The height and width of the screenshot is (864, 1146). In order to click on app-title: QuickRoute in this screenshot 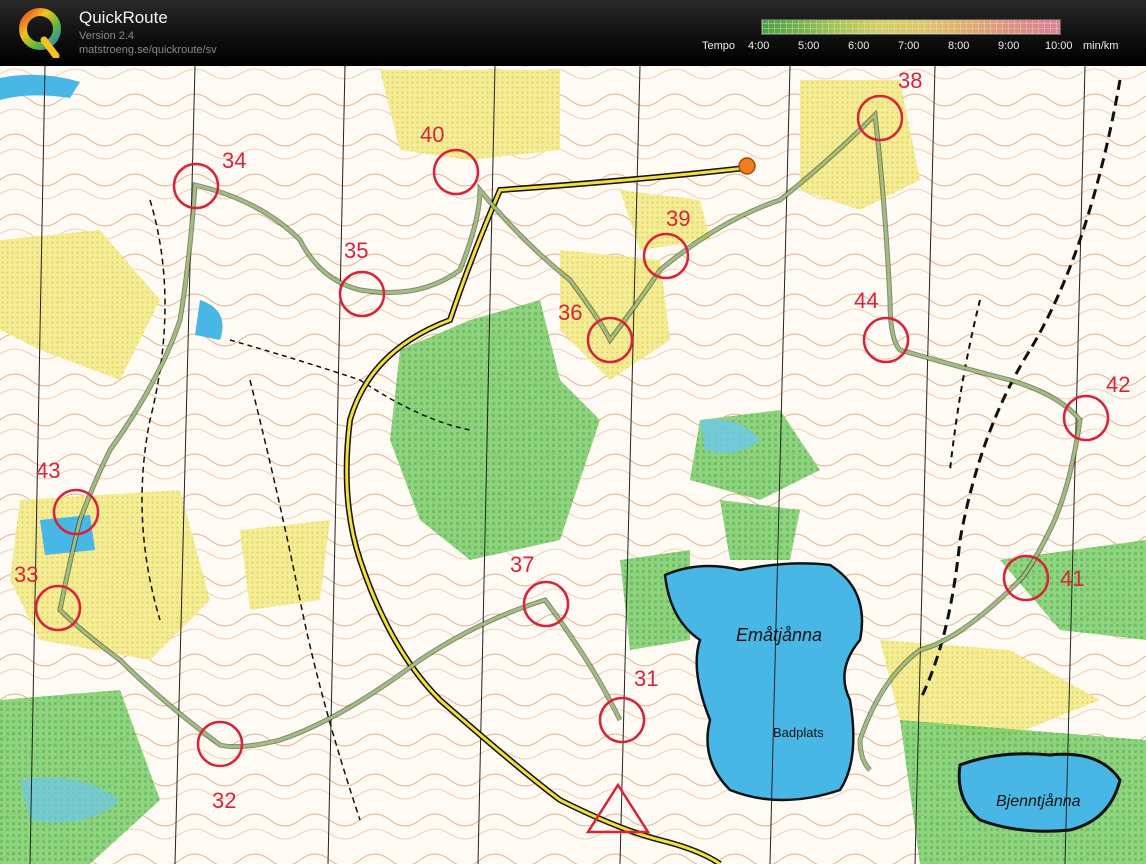, I will do `click(123, 17)`.